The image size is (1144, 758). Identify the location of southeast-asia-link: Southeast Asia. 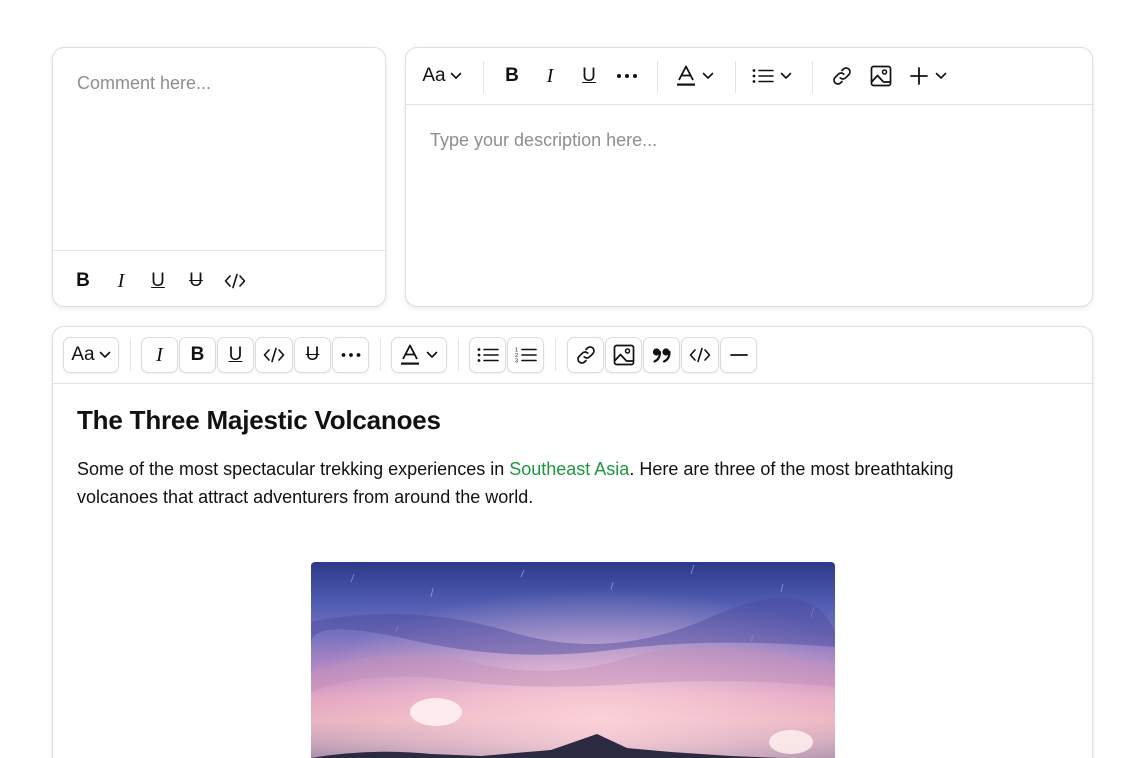
(569, 469).